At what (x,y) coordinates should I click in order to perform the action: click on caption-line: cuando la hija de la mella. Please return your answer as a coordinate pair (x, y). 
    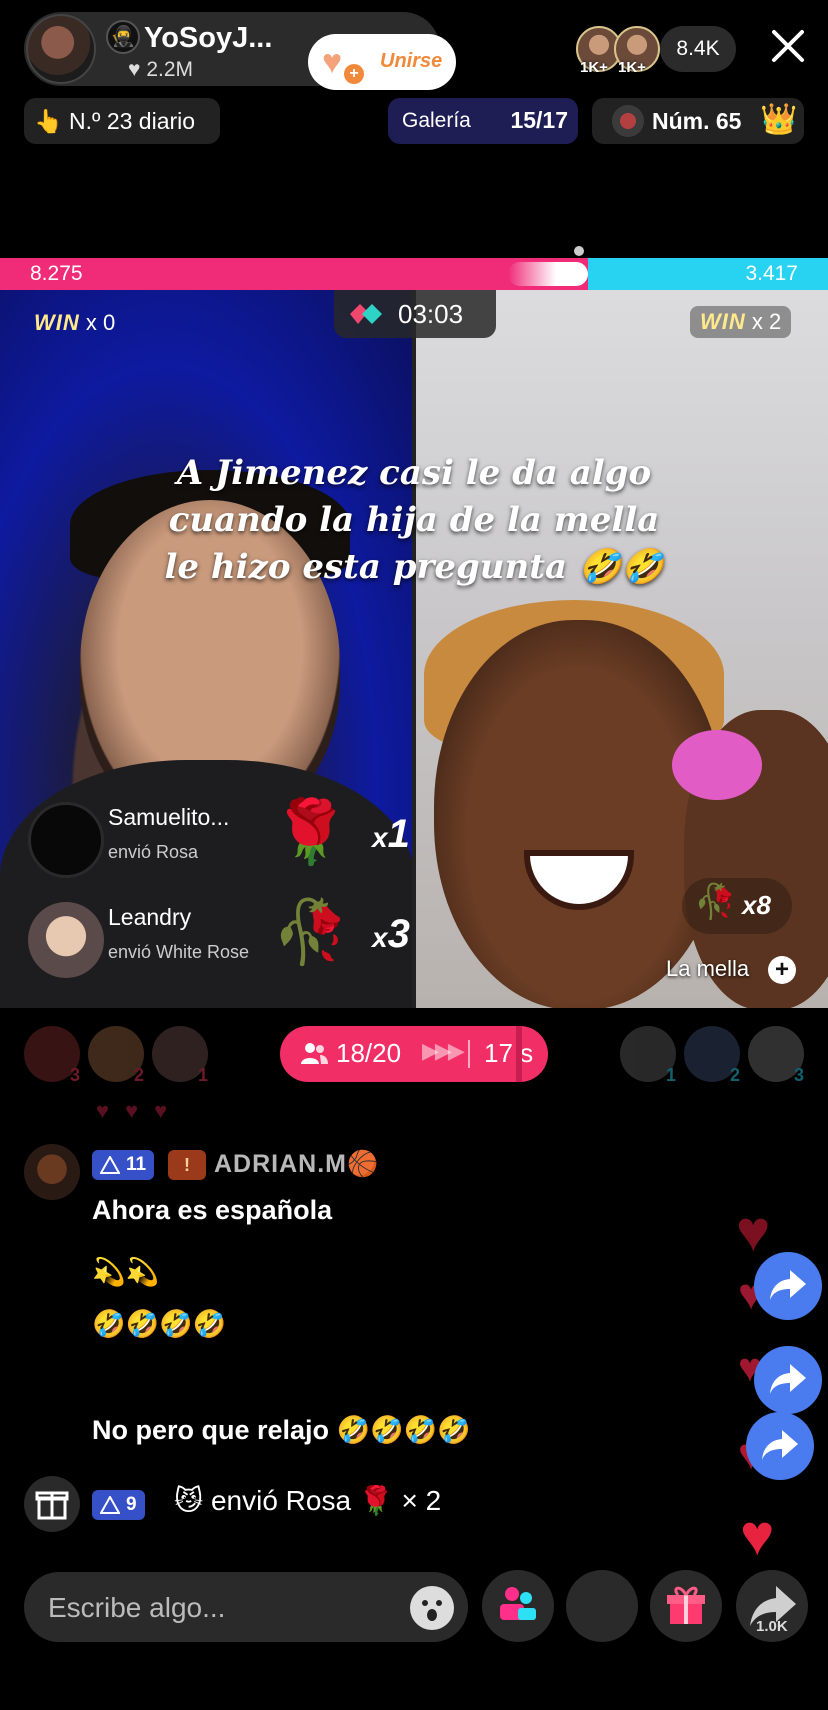
    Looking at the image, I should click on (414, 520).